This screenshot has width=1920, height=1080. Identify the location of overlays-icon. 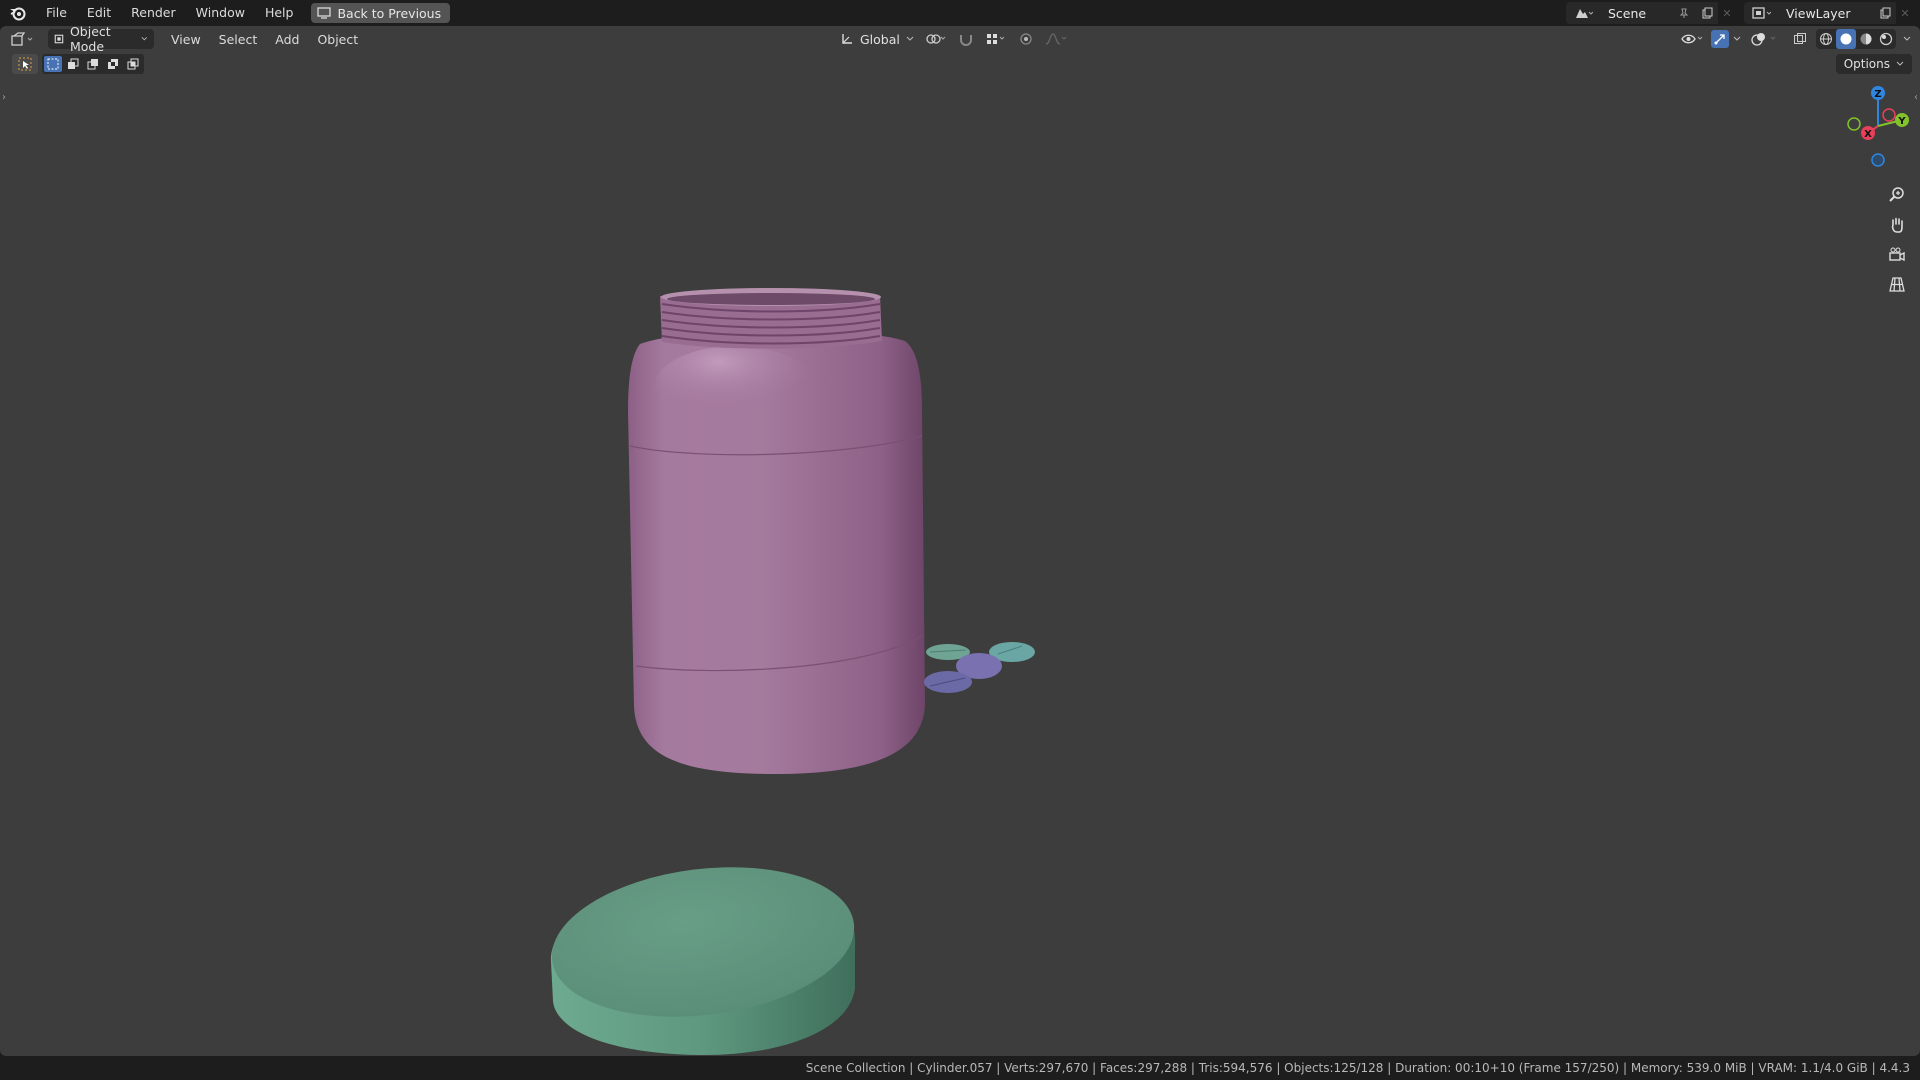
(1766, 39).